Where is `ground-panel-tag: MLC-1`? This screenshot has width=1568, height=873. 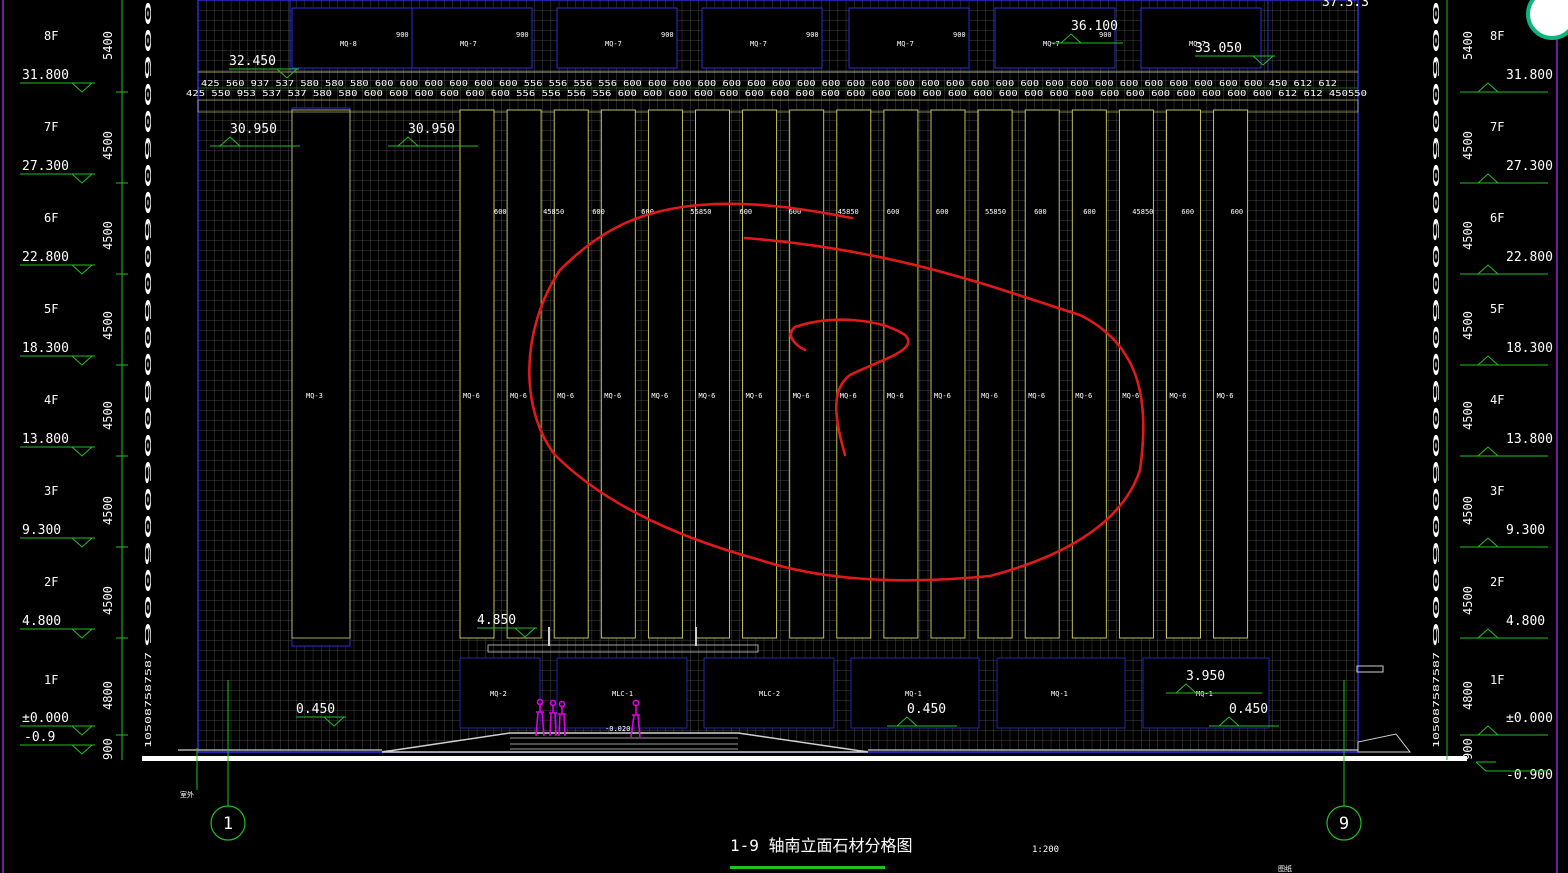 ground-panel-tag: MLC-1 is located at coordinates (622, 694).